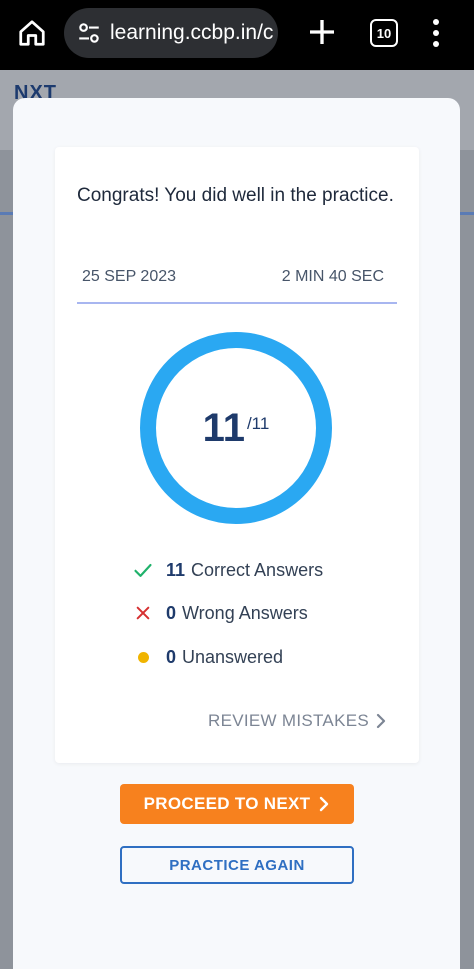 Image resolution: width=474 pixels, height=969 pixels. I want to click on home-icon, so click(32, 33).